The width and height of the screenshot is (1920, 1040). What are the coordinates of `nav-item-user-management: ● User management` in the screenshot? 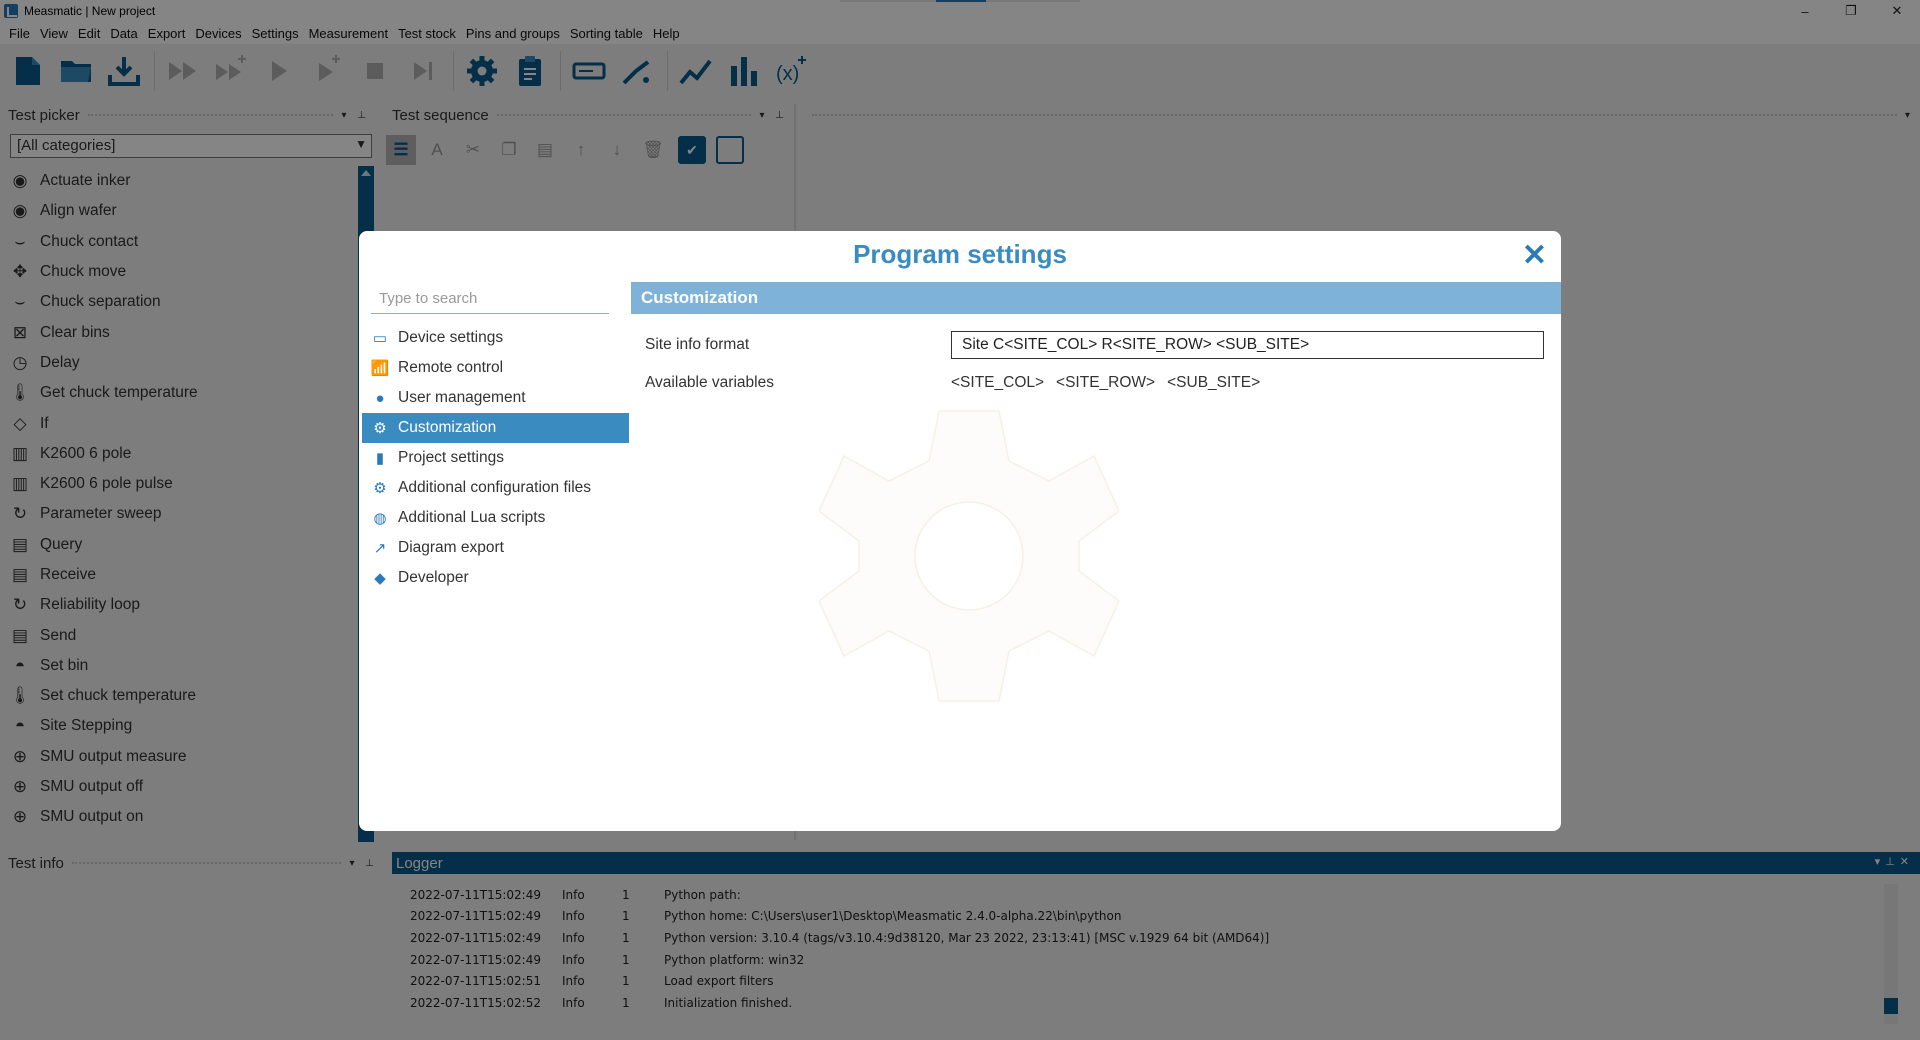 It's located at (495, 398).